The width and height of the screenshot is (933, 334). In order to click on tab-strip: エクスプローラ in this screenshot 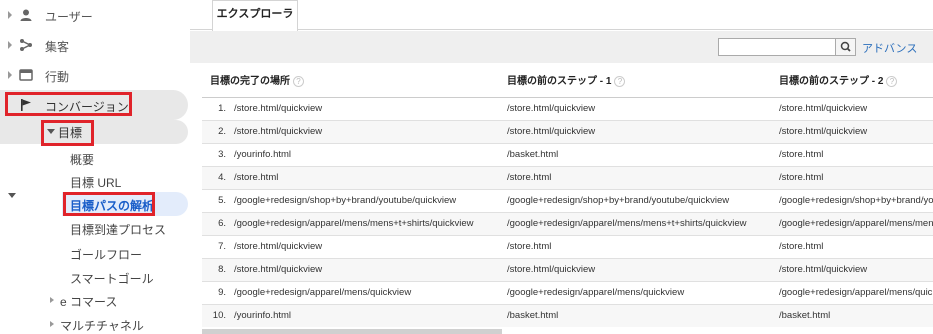, I will do `click(561, 15)`.